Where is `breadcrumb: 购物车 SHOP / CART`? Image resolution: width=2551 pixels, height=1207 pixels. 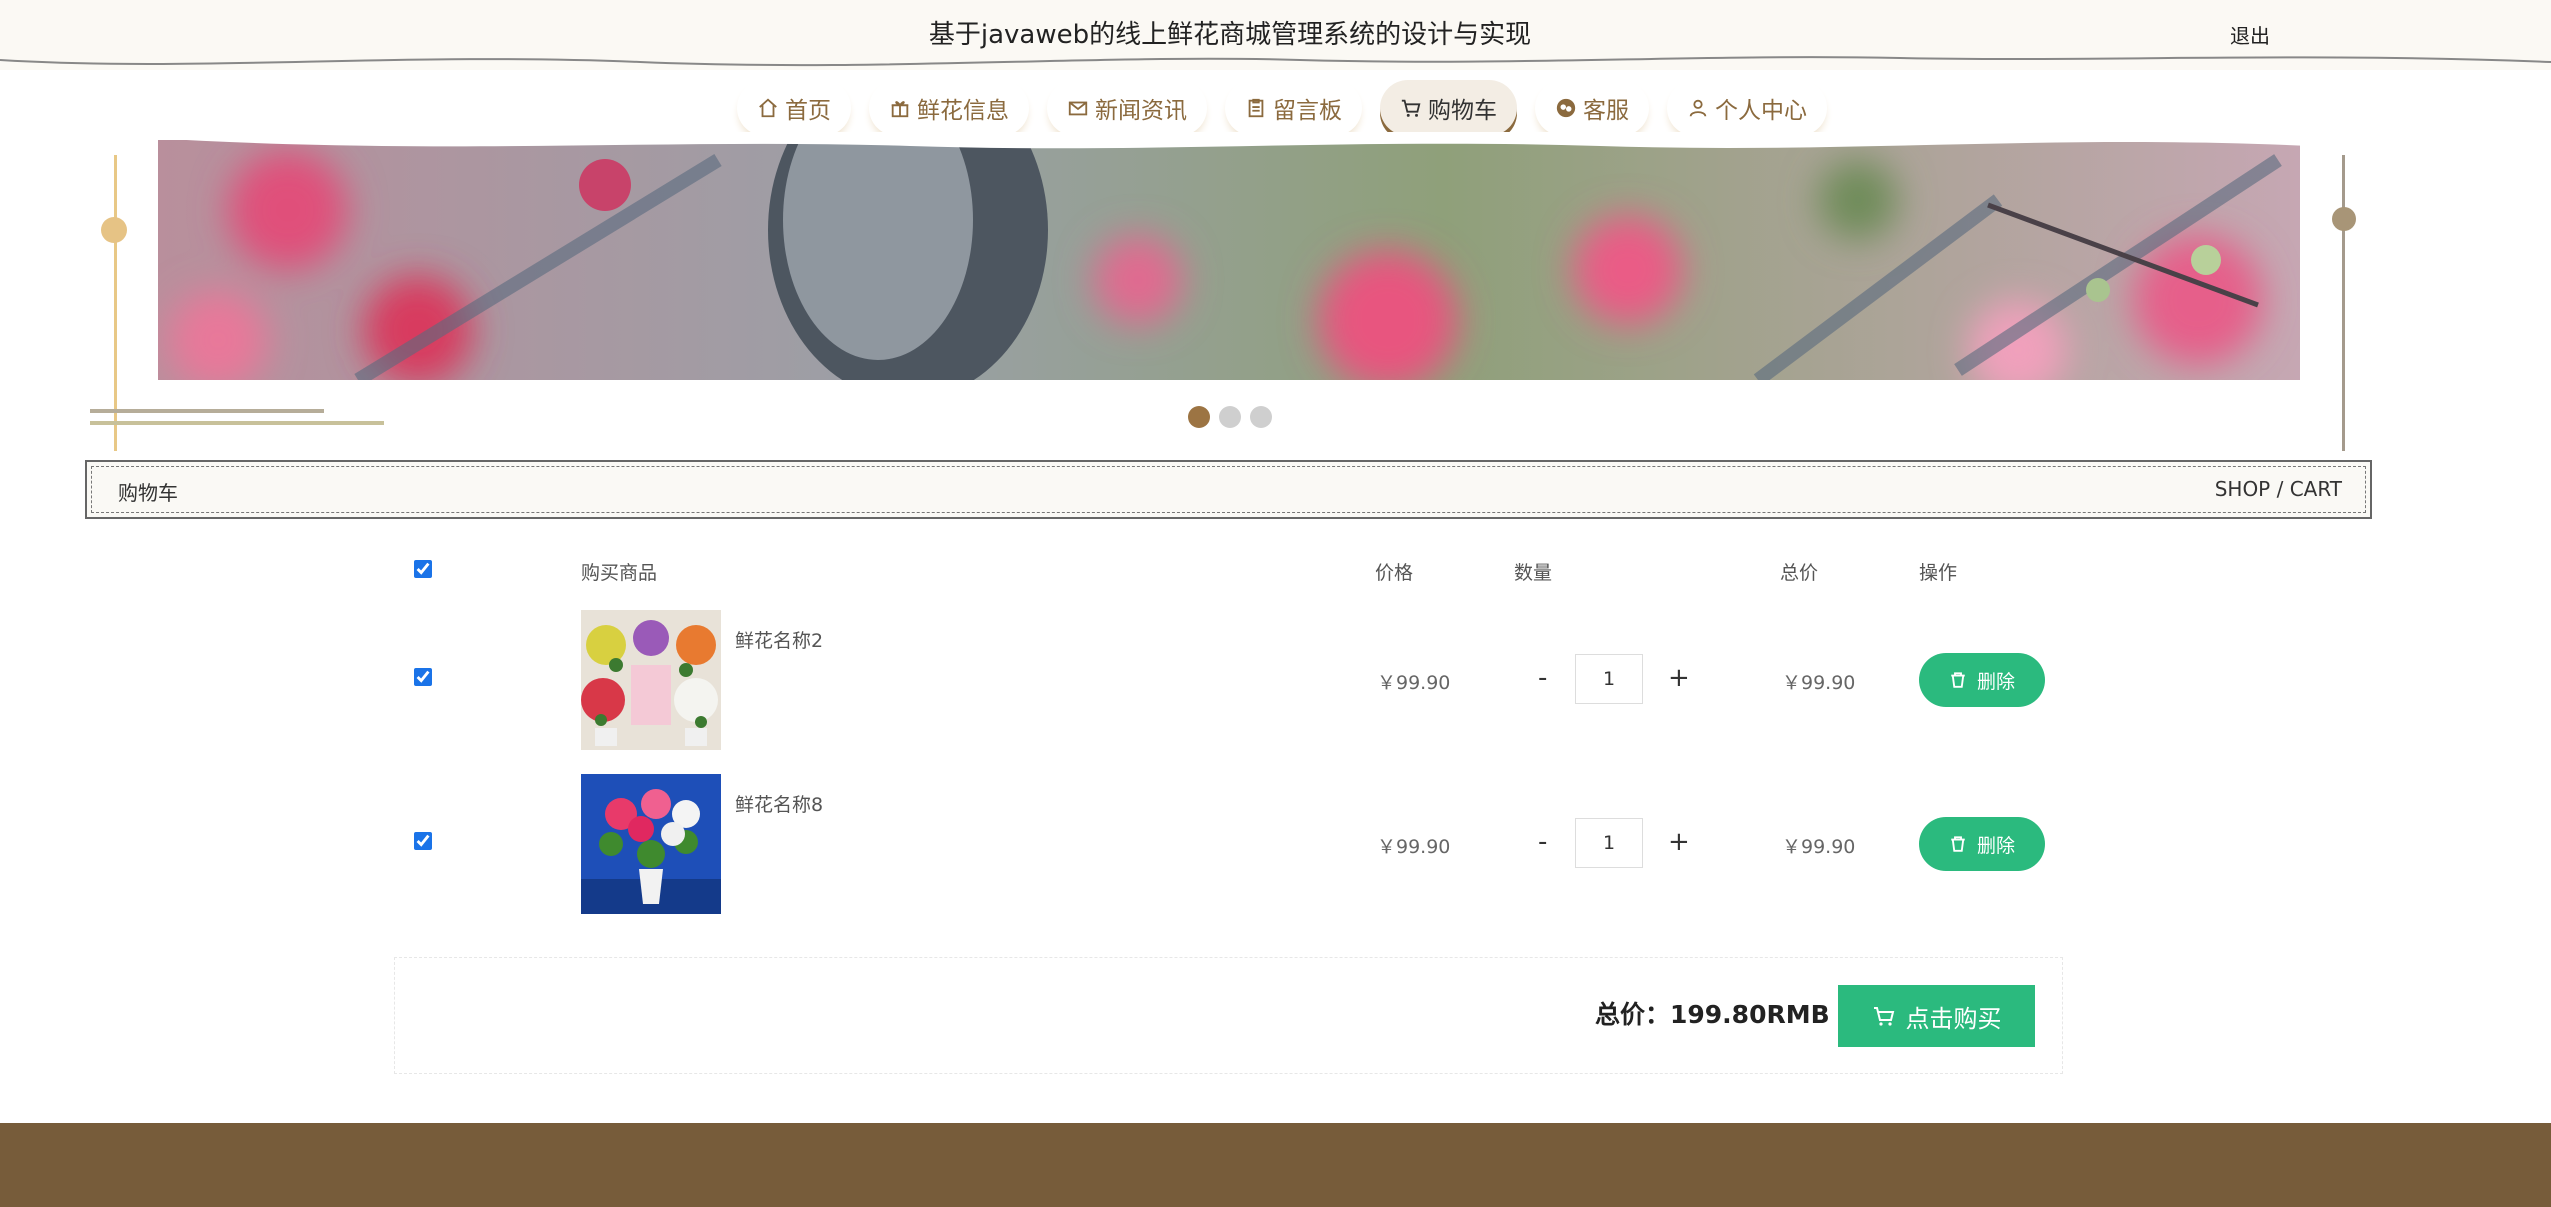 breadcrumb: 购物车 SHOP / CART is located at coordinates (1228, 489).